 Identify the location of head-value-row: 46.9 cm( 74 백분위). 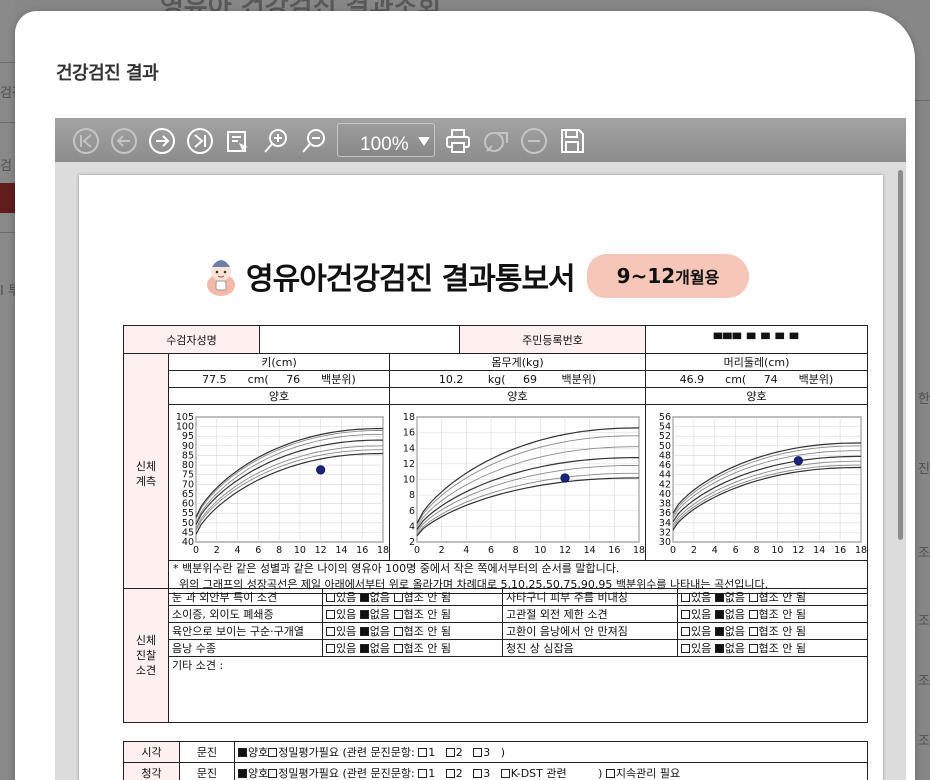
(756, 379).